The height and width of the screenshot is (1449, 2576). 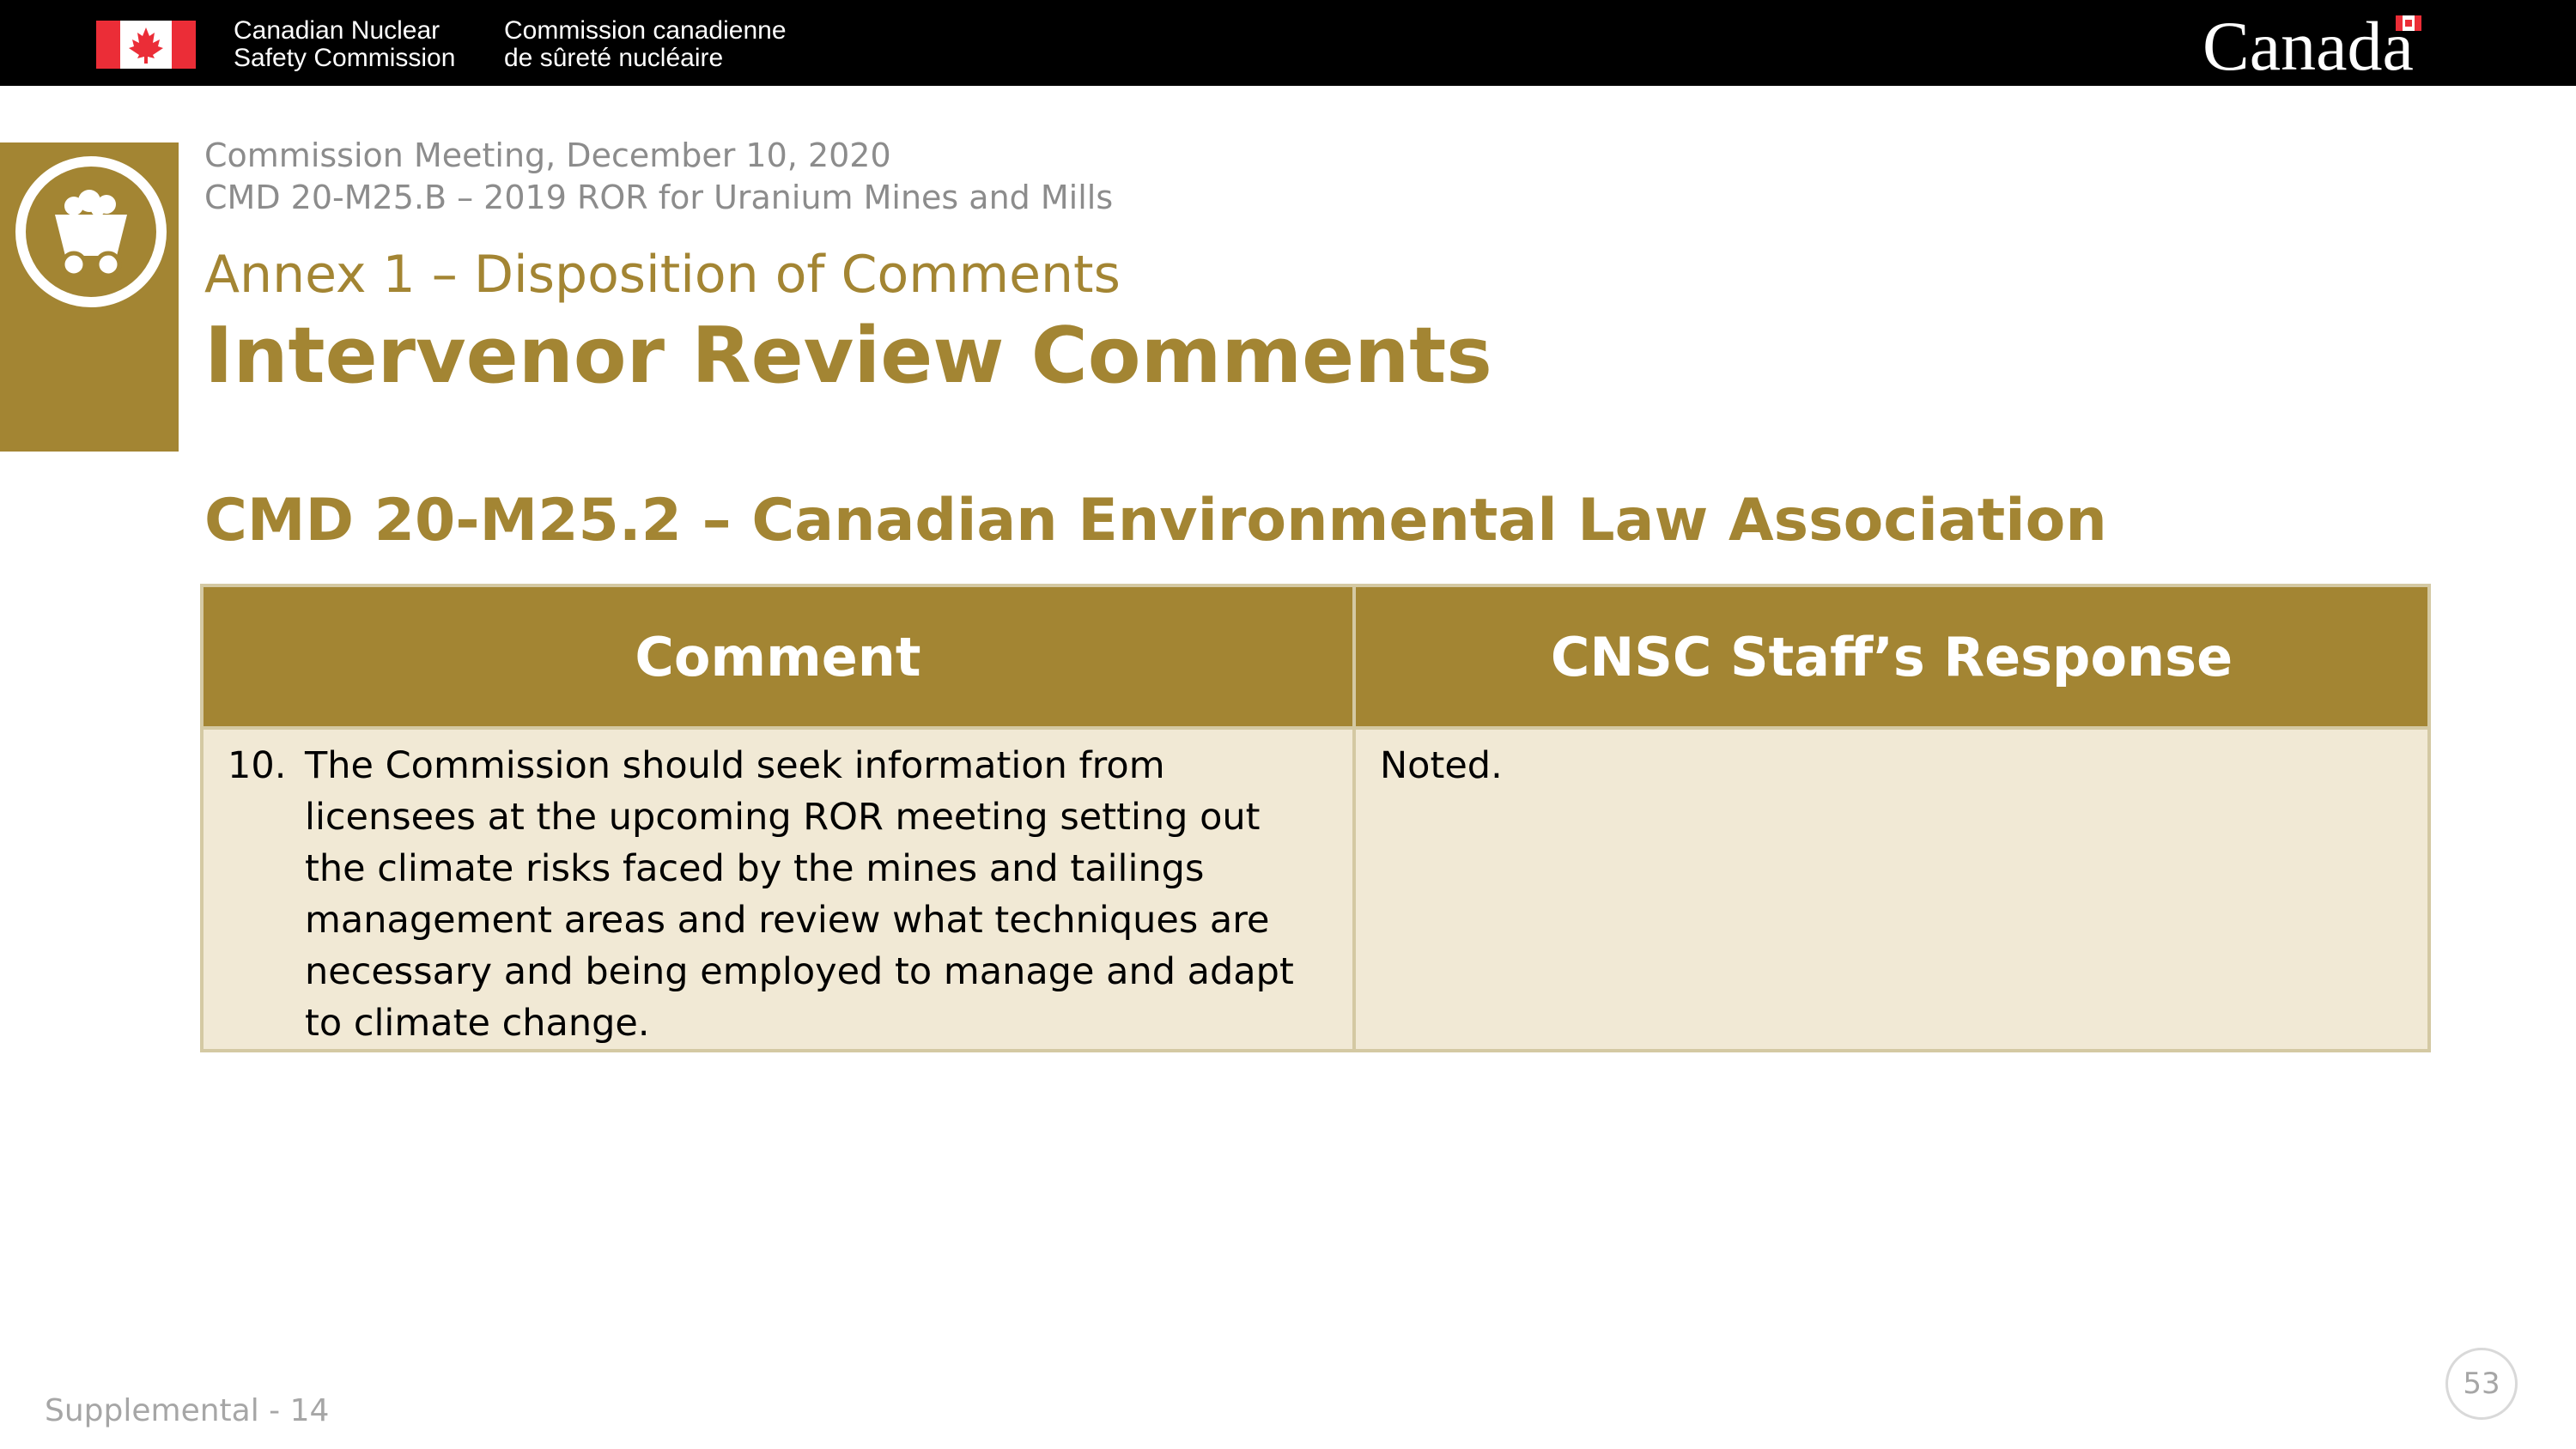 What do you see at coordinates (848, 356) in the screenshot?
I see `page-title: Intervenor Review Comments` at bounding box center [848, 356].